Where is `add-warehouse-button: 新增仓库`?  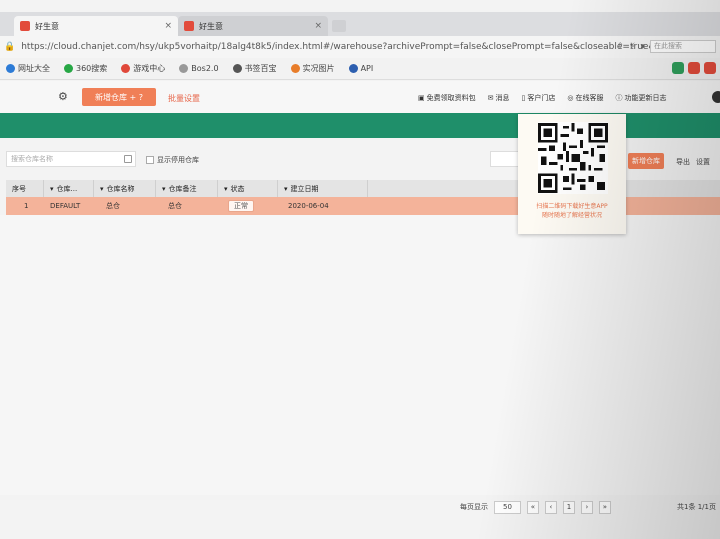
add-warehouse-button: 新增仓库 is located at coordinates (646, 161).